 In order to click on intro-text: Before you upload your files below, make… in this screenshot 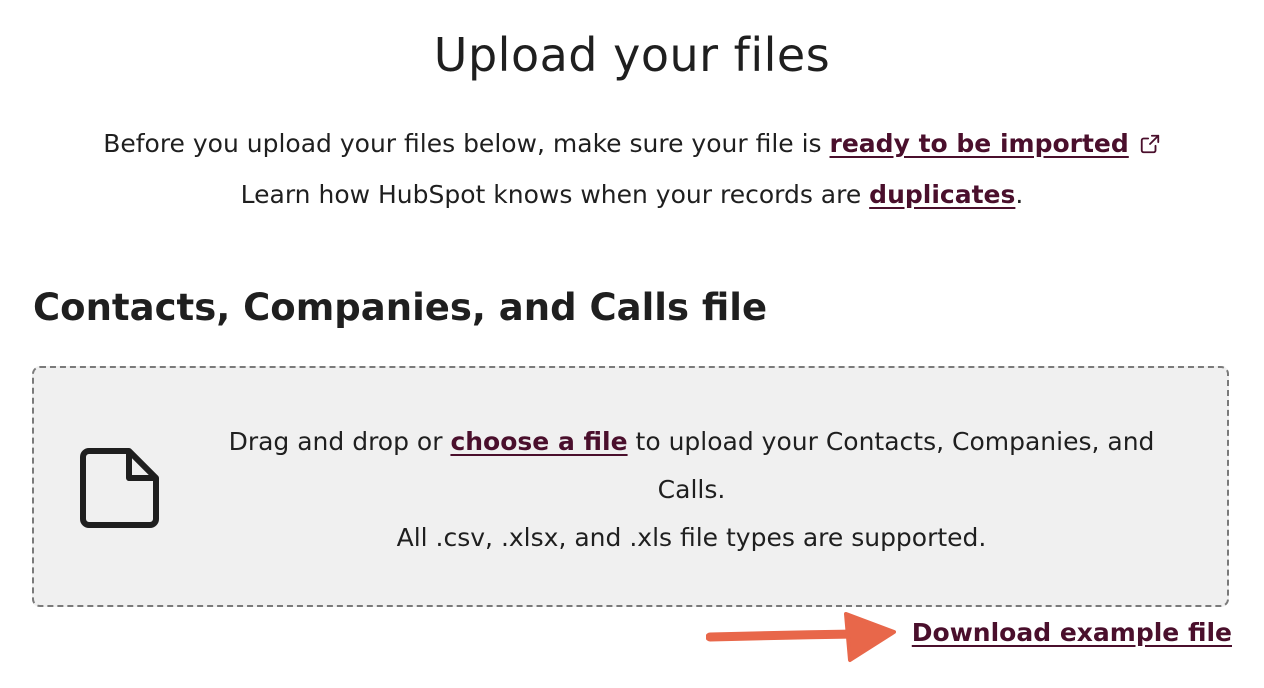, I will do `click(632, 169)`.